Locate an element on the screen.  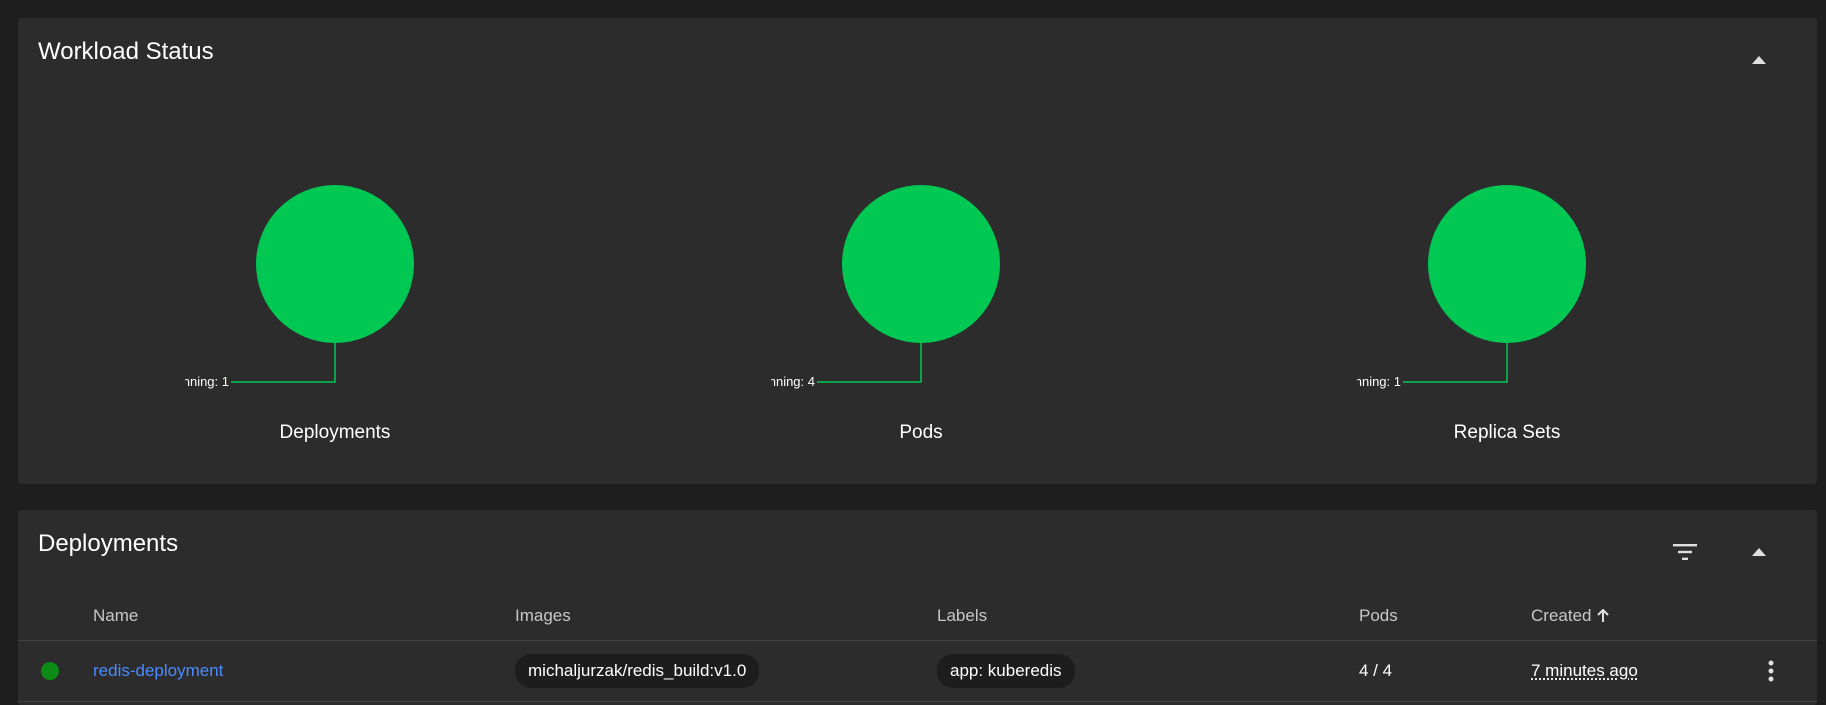
created-cell: 7 minutes ago is located at coordinates (1584, 671).